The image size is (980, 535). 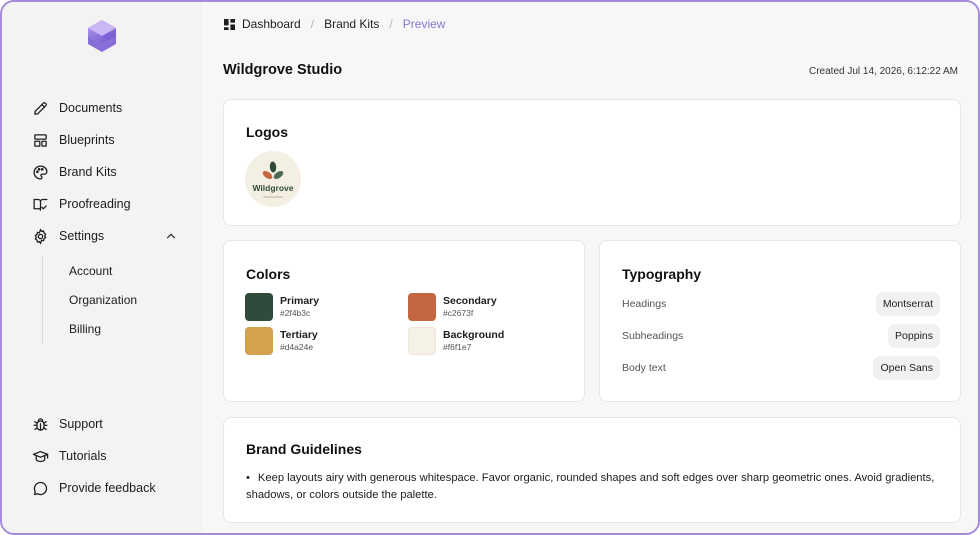 I want to click on brand-logo: Wildgrove, so click(x=273, y=179).